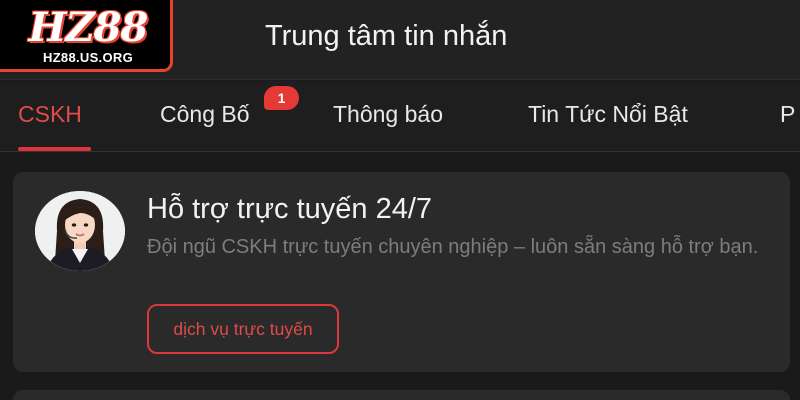 The height and width of the screenshot is (400, 800). I want to click on agent-portrait-icon, so click(80, 231).